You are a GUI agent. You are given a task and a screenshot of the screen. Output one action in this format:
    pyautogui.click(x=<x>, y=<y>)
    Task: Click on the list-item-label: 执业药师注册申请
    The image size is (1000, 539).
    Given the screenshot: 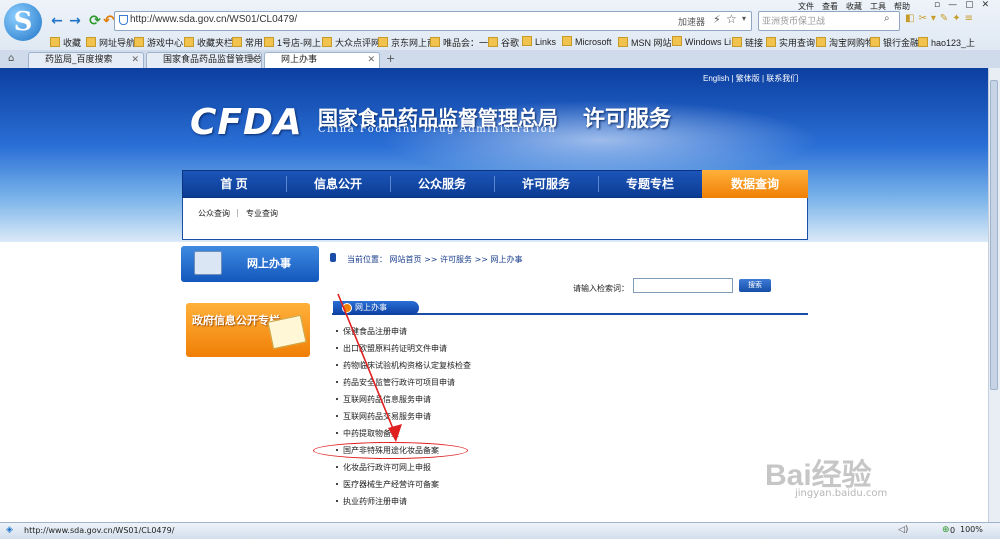 What is the action you would take?
    pyautogui.click(x=375, y=501)
    